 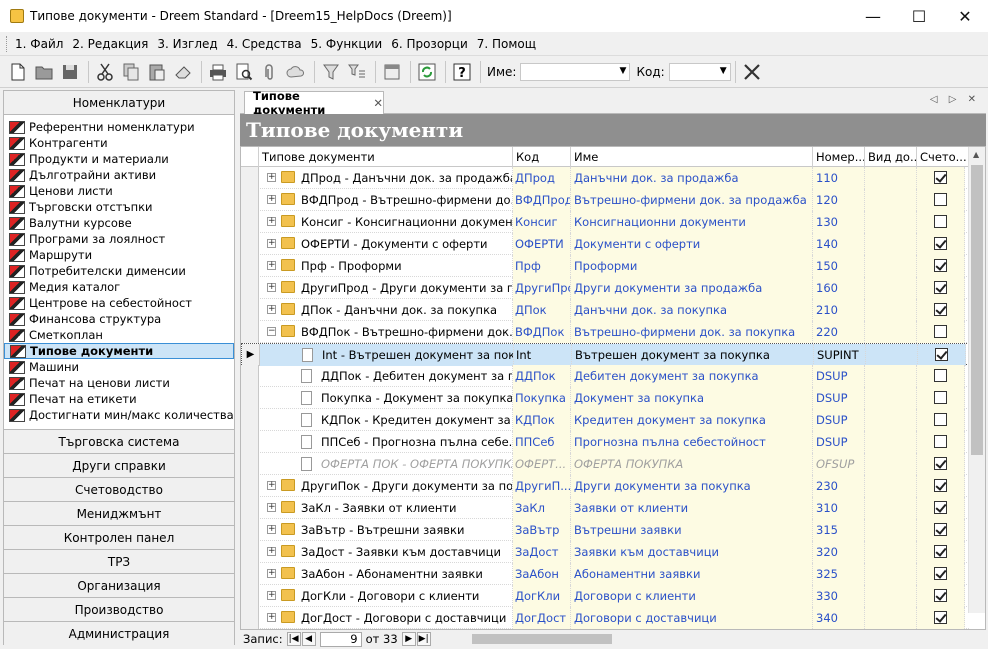 I want to click on cell-number: SUPINT, so click(x=840, y=355).